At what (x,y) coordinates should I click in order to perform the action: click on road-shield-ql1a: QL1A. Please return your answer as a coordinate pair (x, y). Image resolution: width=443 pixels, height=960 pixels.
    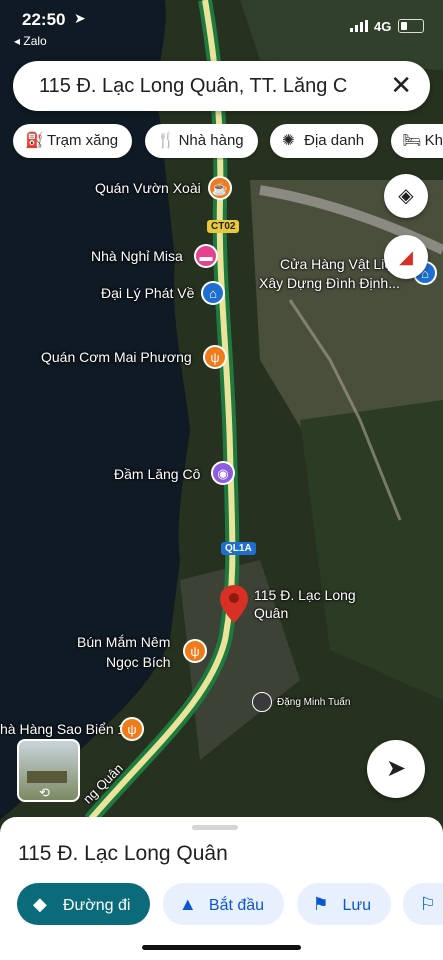
    Looking at the image, I should click on (238, 548).